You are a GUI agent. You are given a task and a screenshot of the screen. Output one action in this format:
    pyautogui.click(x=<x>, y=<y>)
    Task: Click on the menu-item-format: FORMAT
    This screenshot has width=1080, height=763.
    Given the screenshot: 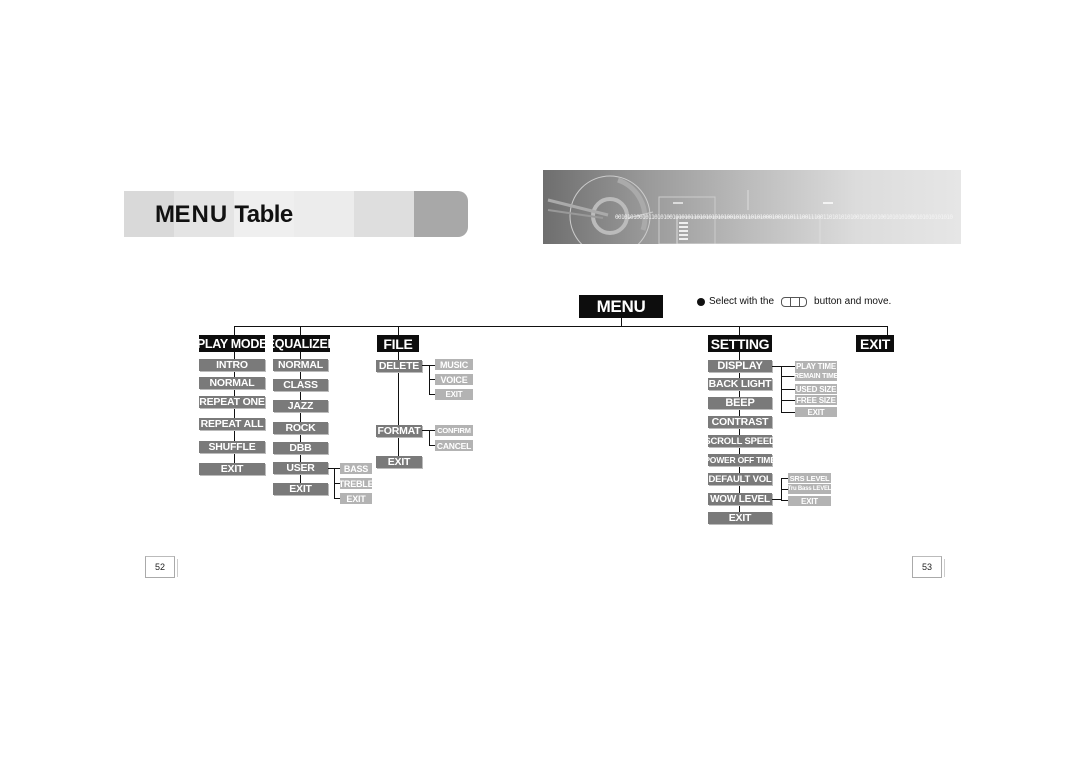 What is the action you would take?
    pyautogui.click(x=399, y=431)
    